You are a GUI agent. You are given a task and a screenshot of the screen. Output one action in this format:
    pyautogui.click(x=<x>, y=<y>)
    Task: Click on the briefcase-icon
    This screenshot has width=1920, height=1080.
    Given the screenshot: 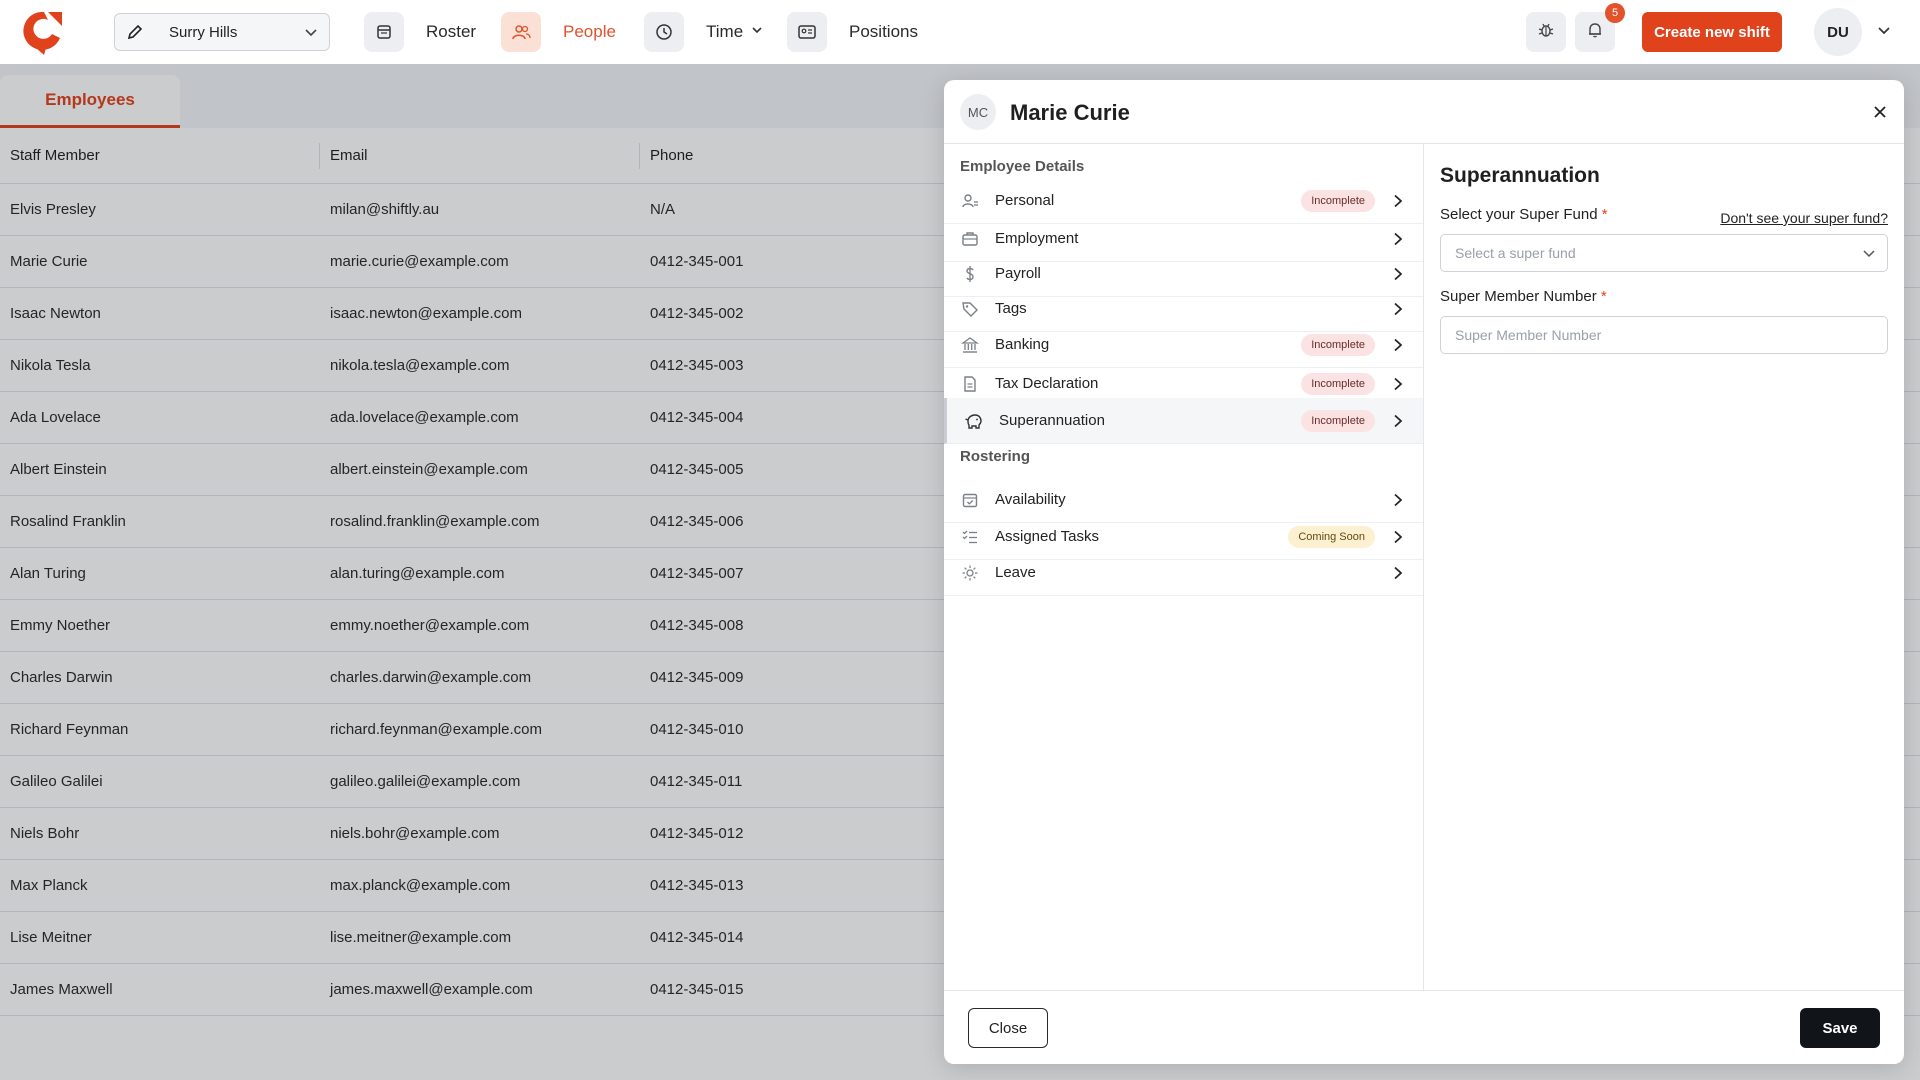 What is the action you would take?
    pyautogui.click(x=970, y=239)
    